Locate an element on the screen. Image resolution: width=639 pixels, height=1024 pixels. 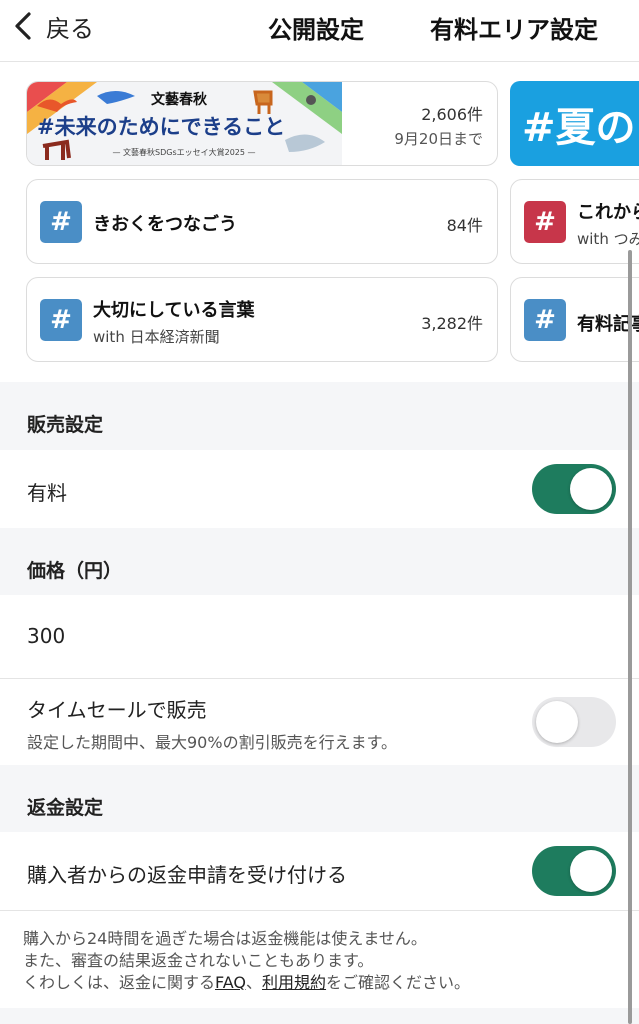
top-nav-bar: 戻る 公開設定 有料エリア設定 is located at coordinates (319, 31).